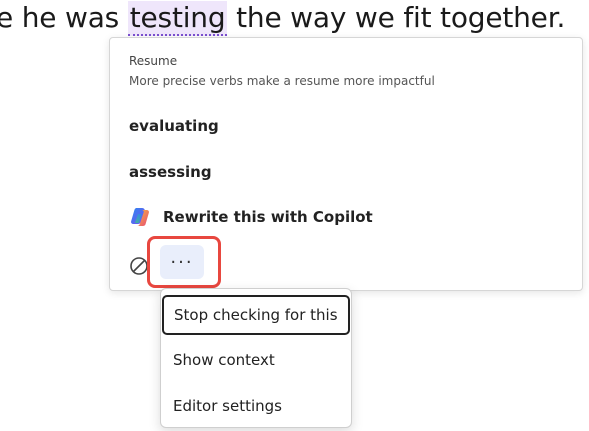 This screenshot has width=589, height=431. Describe the element at coordinates (170, 172) in the screenshot. I see `suggestion-assessing: assessing` at that location.